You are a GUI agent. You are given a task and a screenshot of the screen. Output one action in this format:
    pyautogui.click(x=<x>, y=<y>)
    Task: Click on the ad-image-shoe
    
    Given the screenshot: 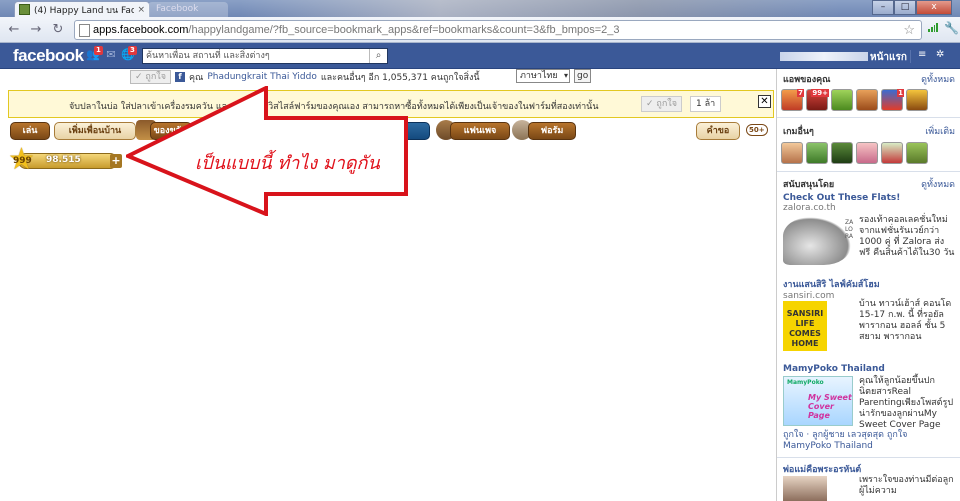 What is the action you would take?
    pyautogui.click(x=817, y=241)
    